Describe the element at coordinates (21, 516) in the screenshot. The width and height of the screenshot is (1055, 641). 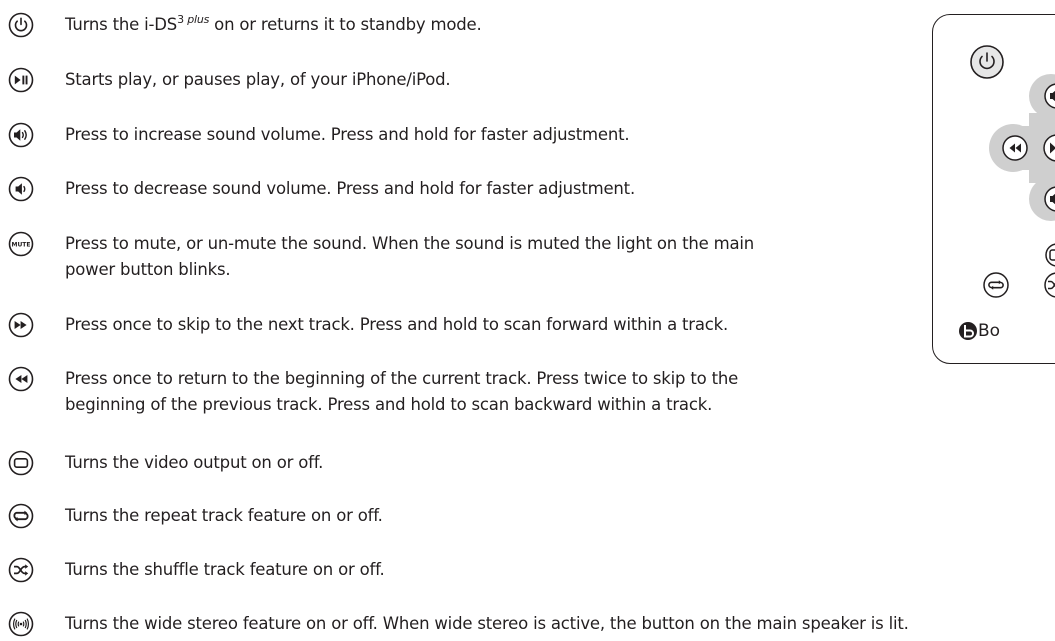
I see `repeat-icon` at that location.